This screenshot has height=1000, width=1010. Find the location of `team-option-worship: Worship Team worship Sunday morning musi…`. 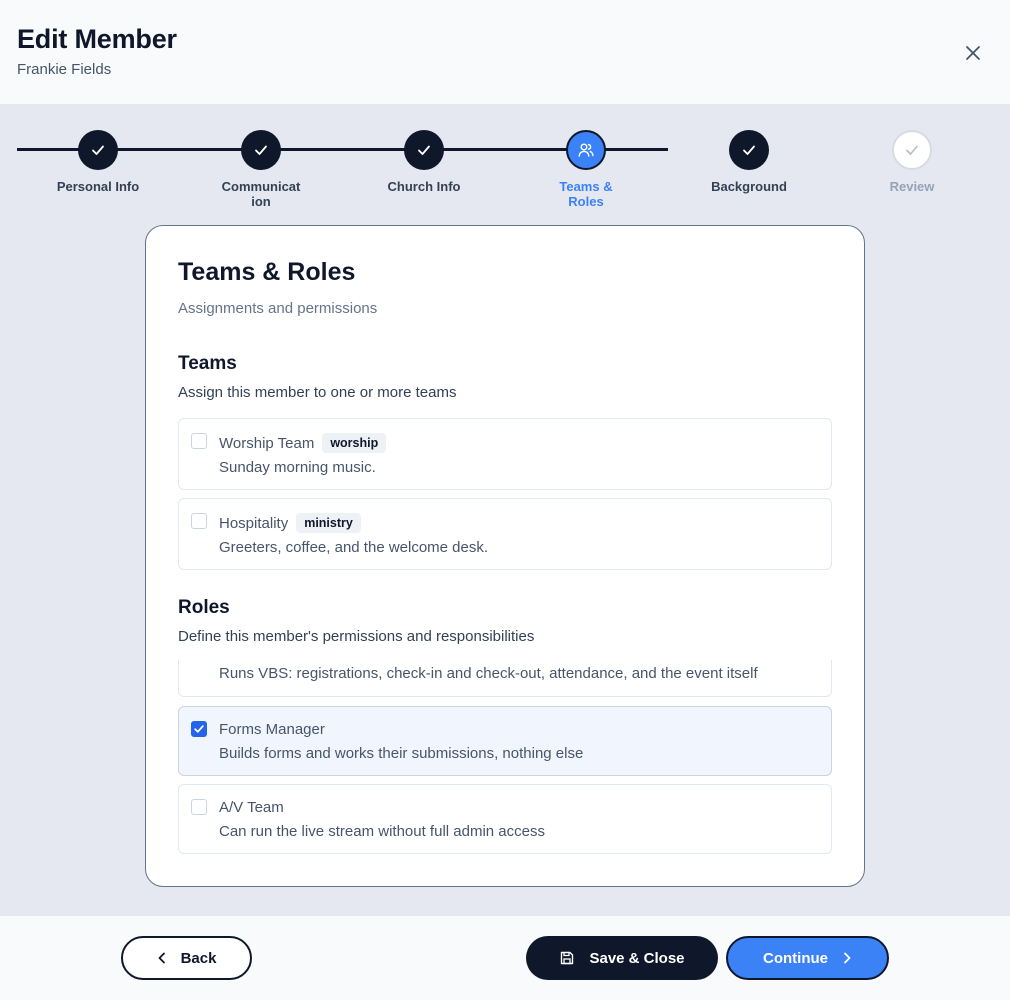

team-option-worship: Worship Team worship Sunday morning musi… is located at coordinates (505, 454).